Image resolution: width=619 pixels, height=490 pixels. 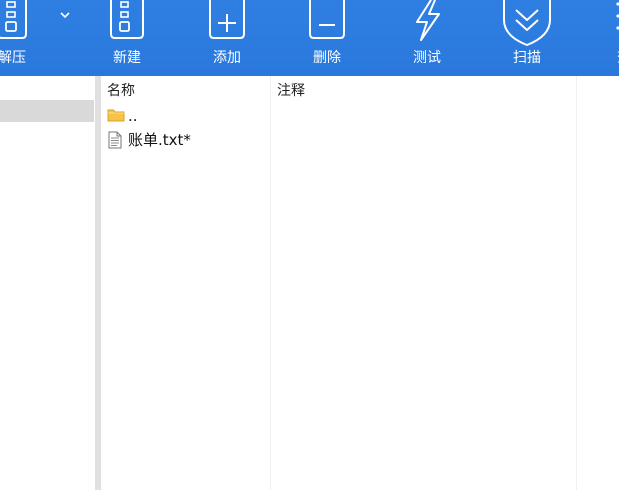 What do you see at coordinates (133, 116) in the screenshot?
I see `item-name: ..` at bounding box center [133, 116].